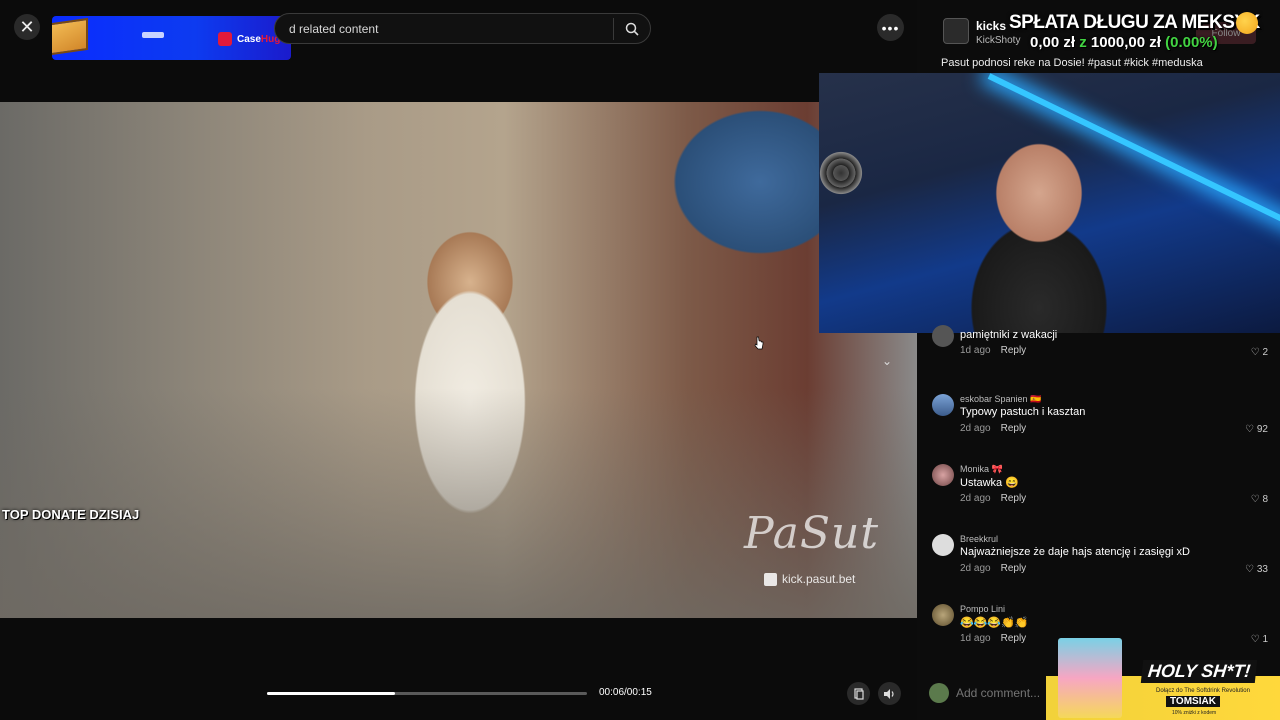 The image size is (1280, 720). What do you see at coordinates (1194, 713) in the screenshot?
I see `banner-tag: 10% zniżki z kodem` at bounding box center [1194, 713].